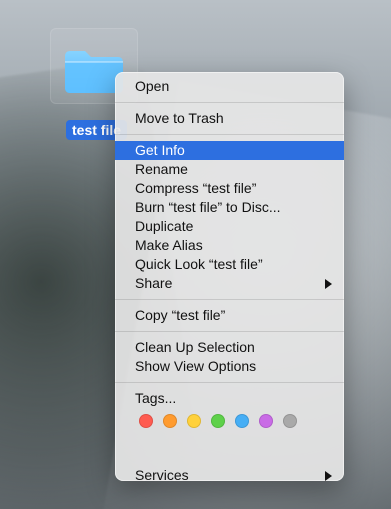  I want to click on menu-item-show-view-options: Show View Options, so click(229, 366).